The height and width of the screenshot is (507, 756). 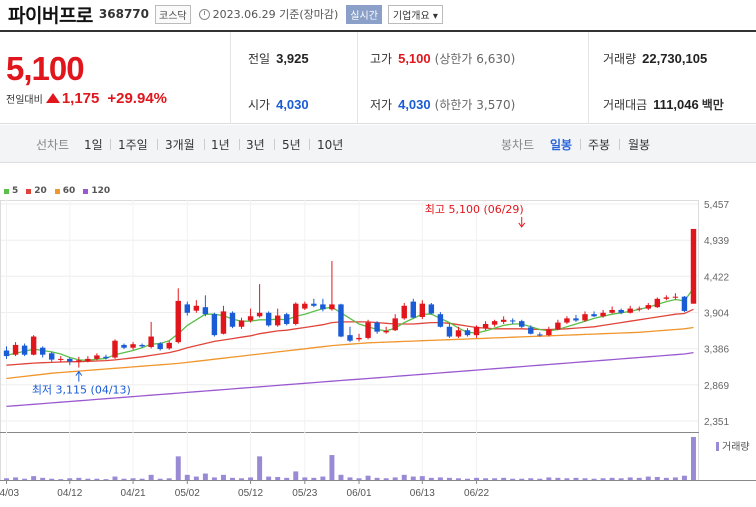 I want to click on prev-label: 전일, so click(x=259, y=59).